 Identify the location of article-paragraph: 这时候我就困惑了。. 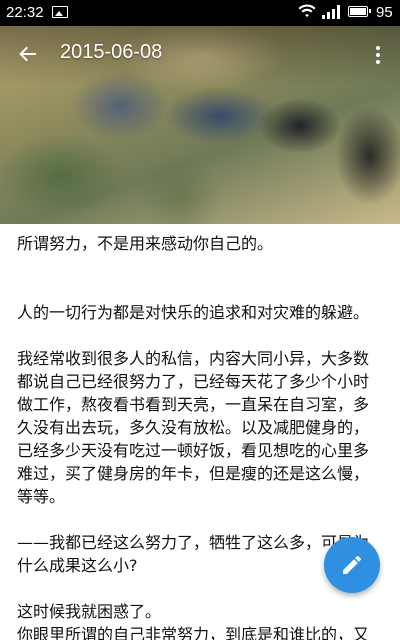
(89, 611).